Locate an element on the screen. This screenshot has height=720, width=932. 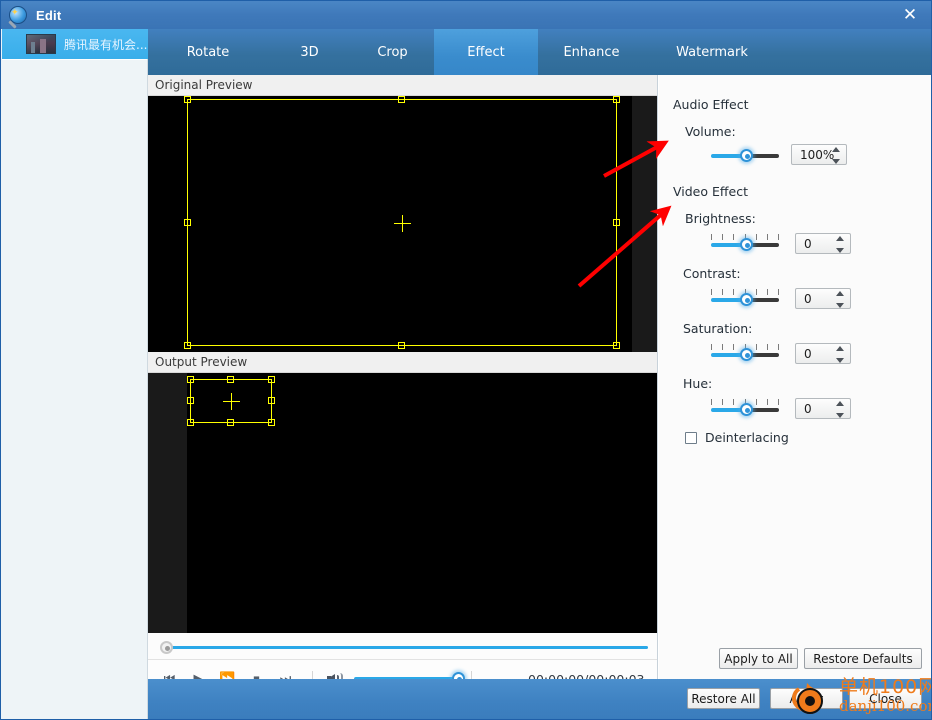
seek-track is located at coordinates (409, 647).